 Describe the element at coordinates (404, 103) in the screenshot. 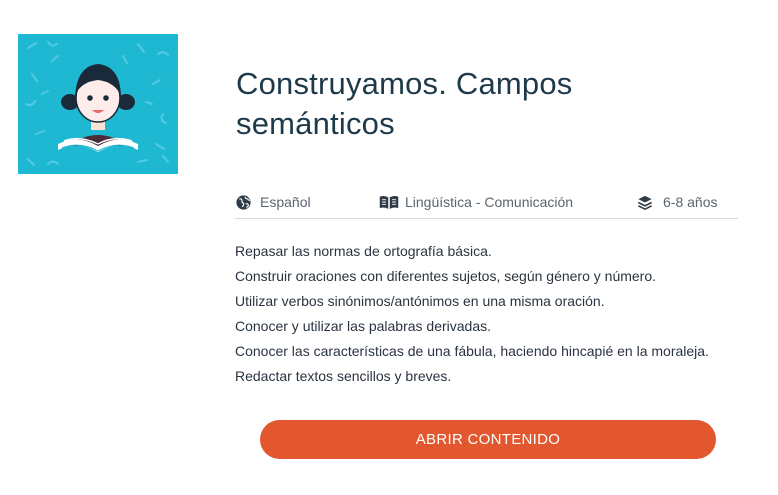

I see `content-title: Construyamos. Campos semánticos` at that location.